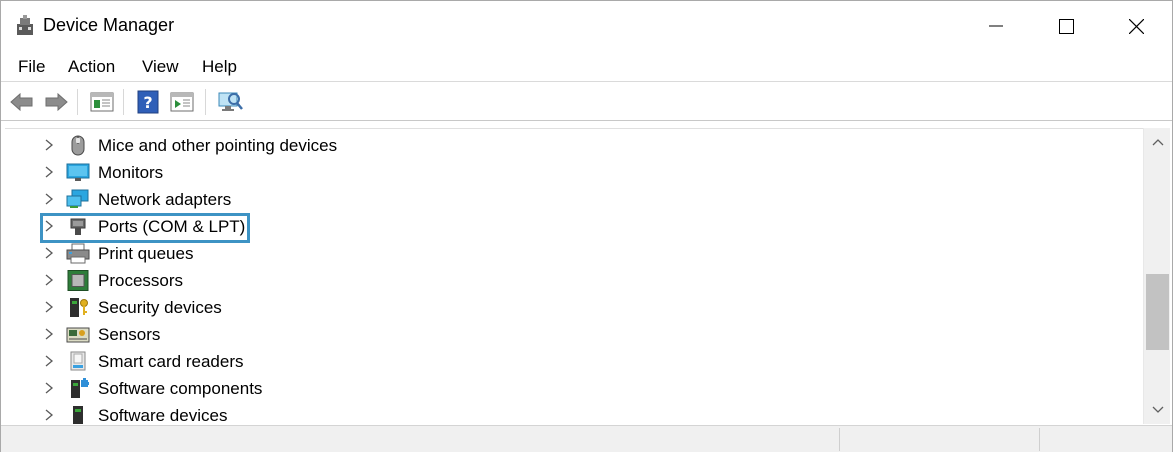  I want to click on tree-item-label: Monitors, so click(131, 172).